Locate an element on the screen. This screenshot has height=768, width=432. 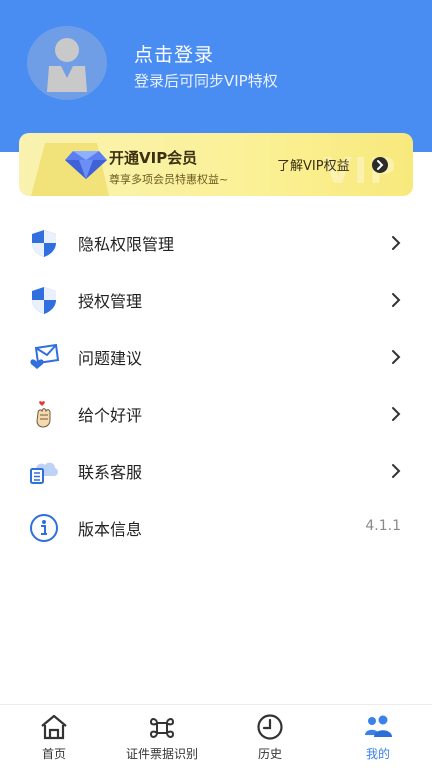
tab-history: 历史 is located at coordinates (270, 736).